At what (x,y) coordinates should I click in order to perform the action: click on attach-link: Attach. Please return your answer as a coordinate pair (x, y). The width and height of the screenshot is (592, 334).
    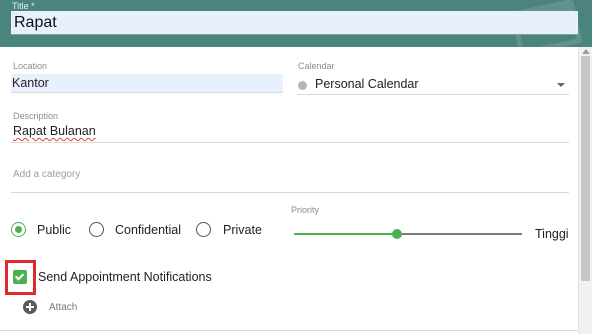
    Looking at the image, I should click on (63, 307).